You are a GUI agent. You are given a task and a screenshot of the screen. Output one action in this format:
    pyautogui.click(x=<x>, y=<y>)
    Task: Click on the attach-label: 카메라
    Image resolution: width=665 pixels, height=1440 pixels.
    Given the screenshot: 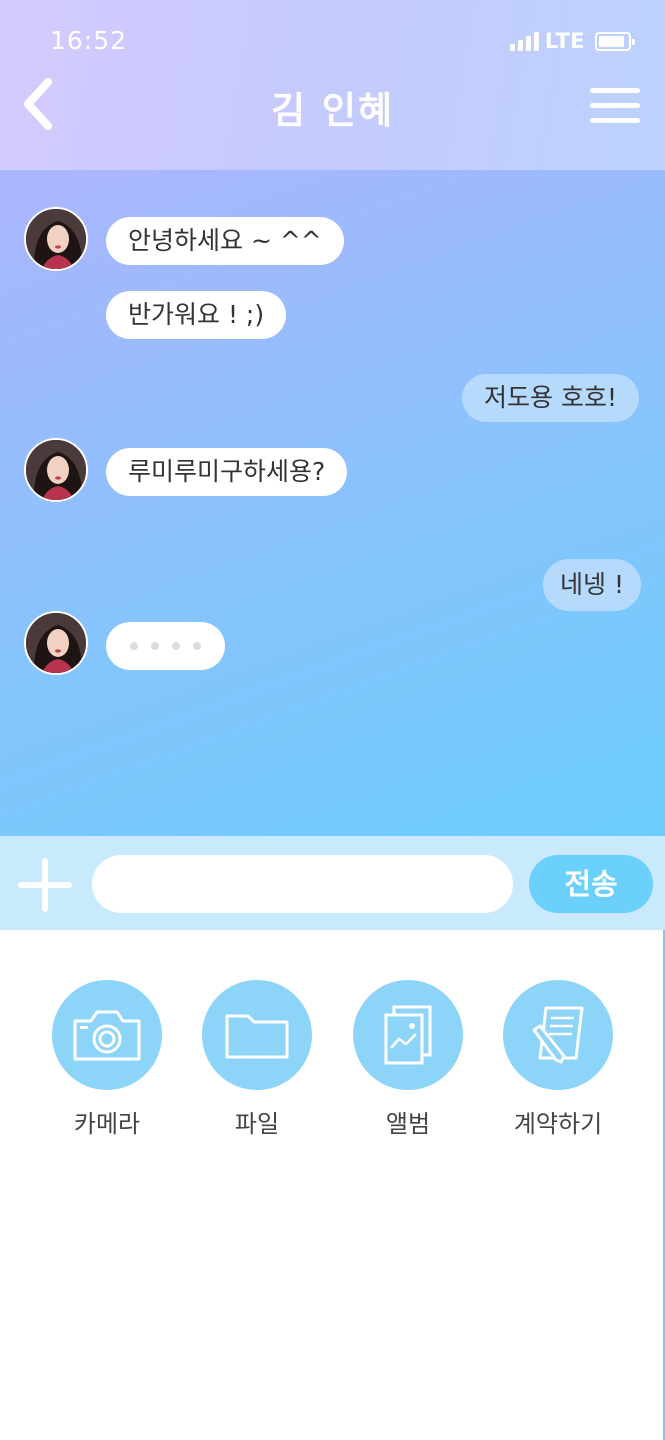 What is the action you would take?
    pyautogui.click(x=107, y=1124)
    